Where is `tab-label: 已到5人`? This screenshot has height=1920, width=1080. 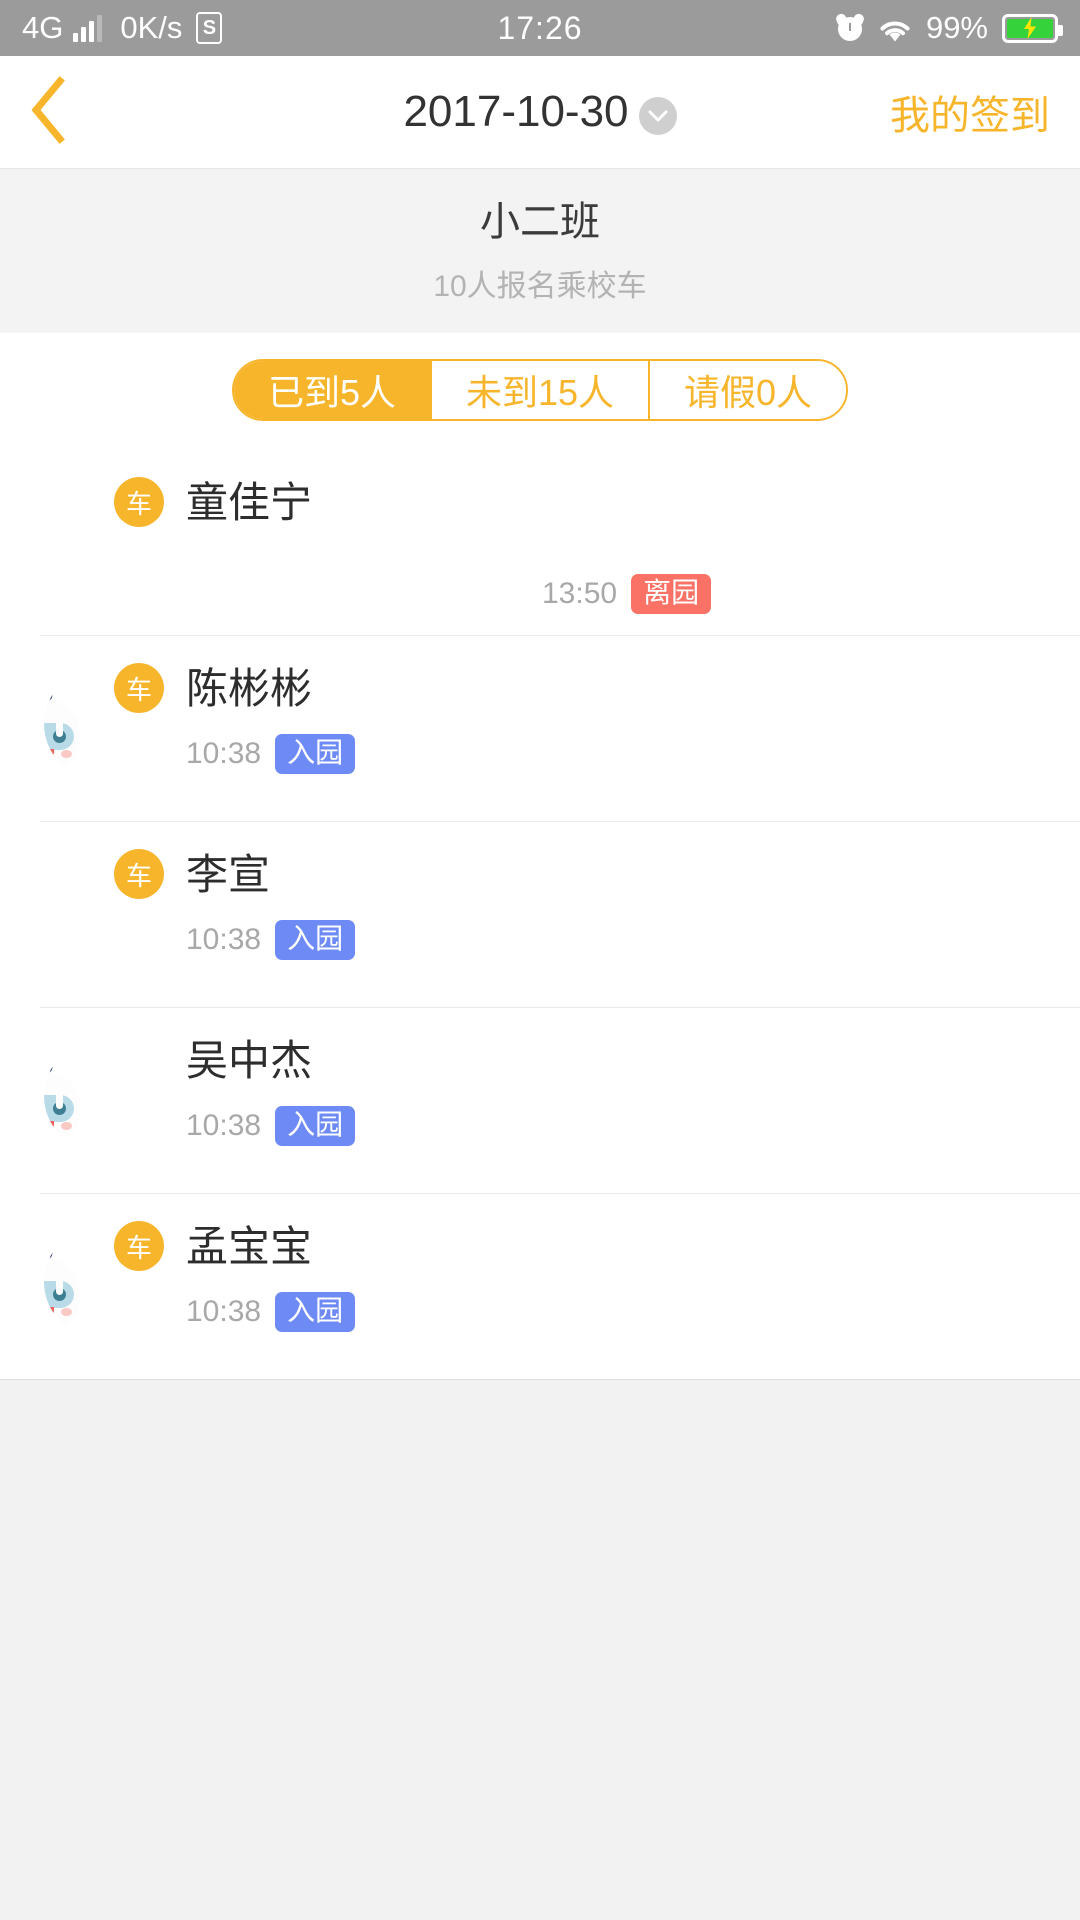 tab-label: 已到5人 is located at coordinates (331, 392).